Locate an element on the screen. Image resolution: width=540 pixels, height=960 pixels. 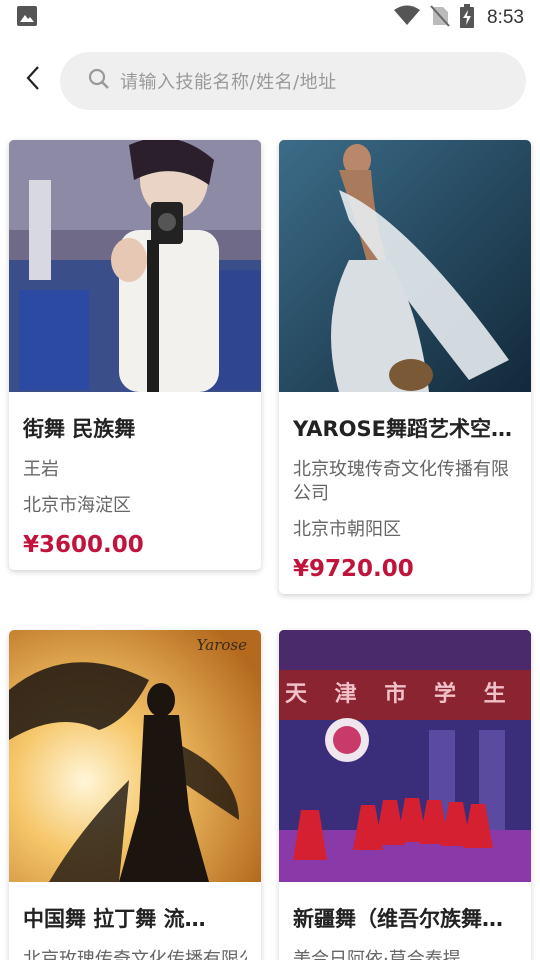
card-price: ¥9720.00 is located at coordinates (353, 569).